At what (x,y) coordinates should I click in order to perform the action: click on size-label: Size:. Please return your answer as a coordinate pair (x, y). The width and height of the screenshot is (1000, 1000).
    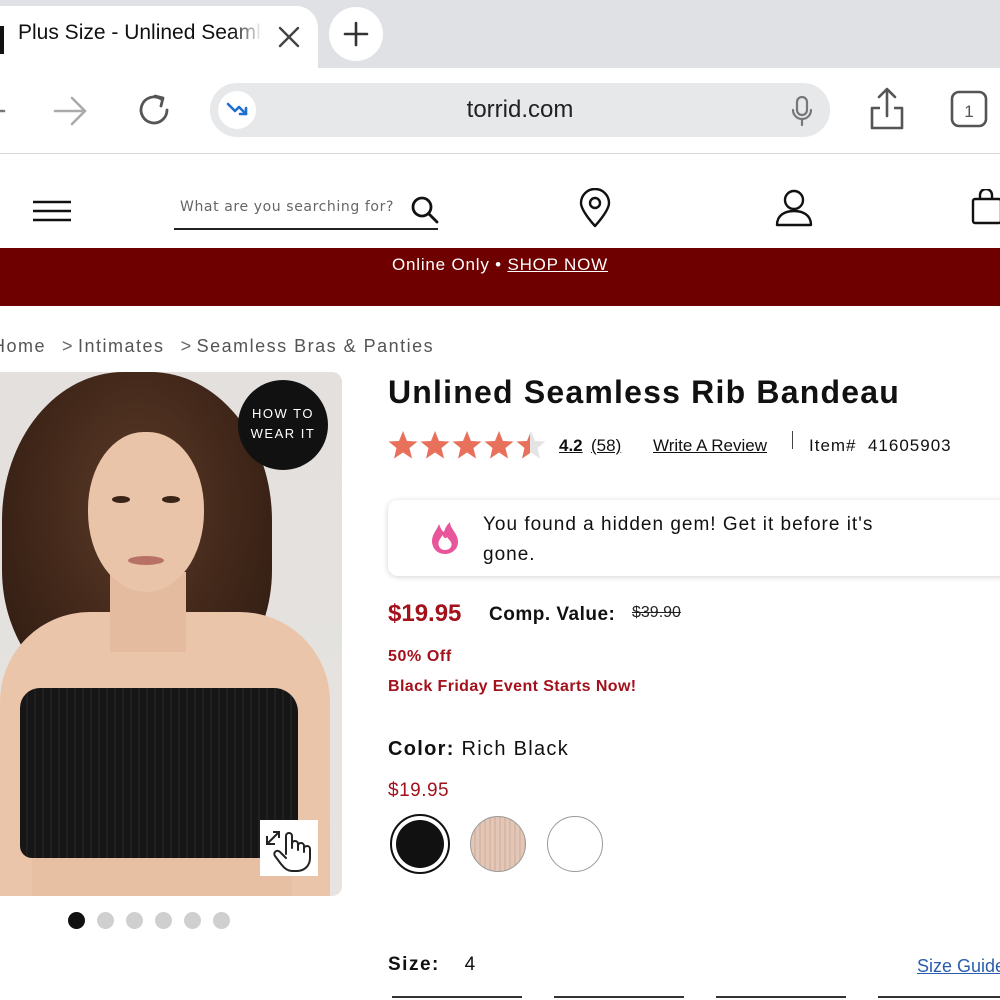
    Looking at the image, I should click on (414, 964).